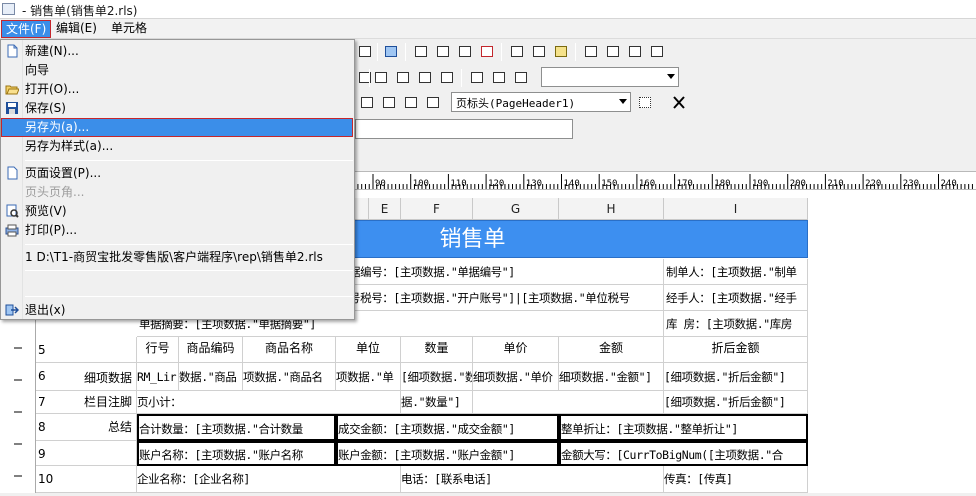 This screenshot has height=496, width=976. What do you see at coordinates (561, 51) in the screenshot?
I see `row-height-icon` at bounding box center [561, 51].